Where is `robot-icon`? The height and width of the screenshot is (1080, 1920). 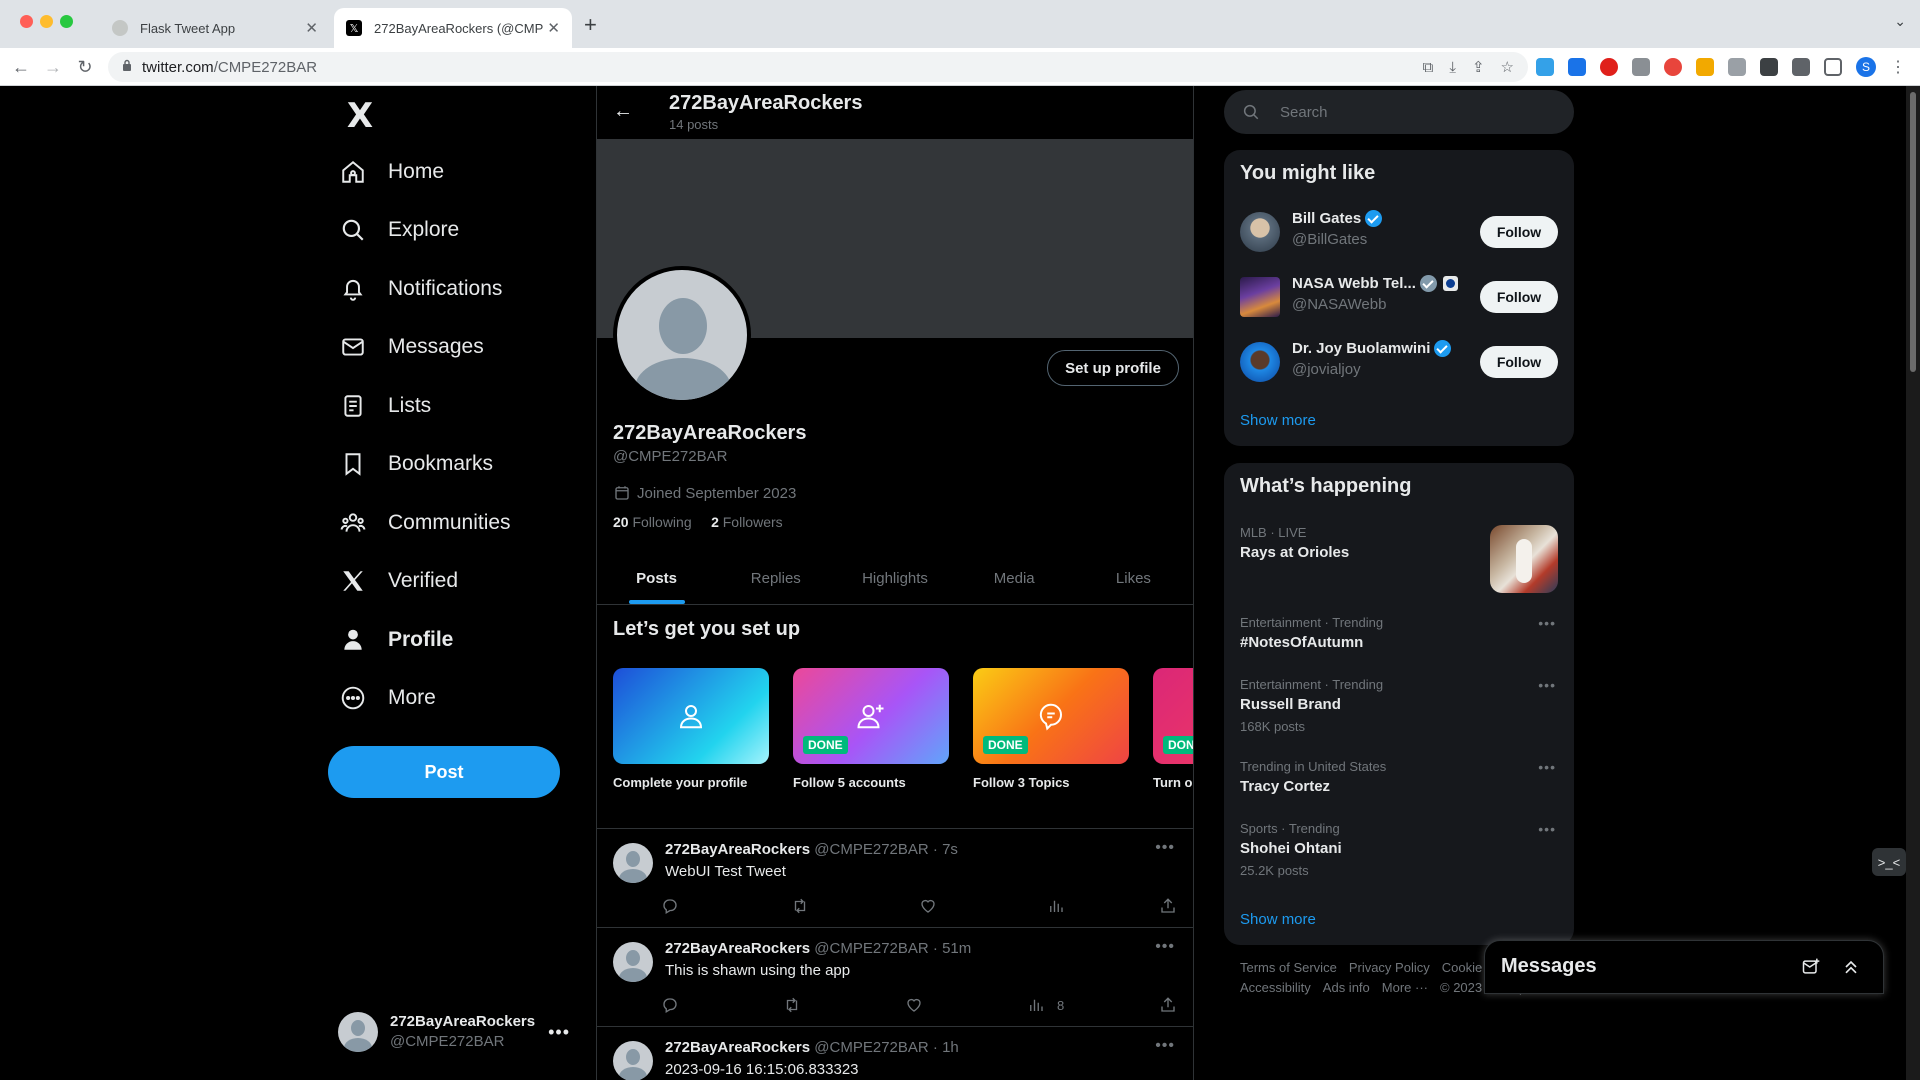
robot-icon is located at coordinates (1737, 67).